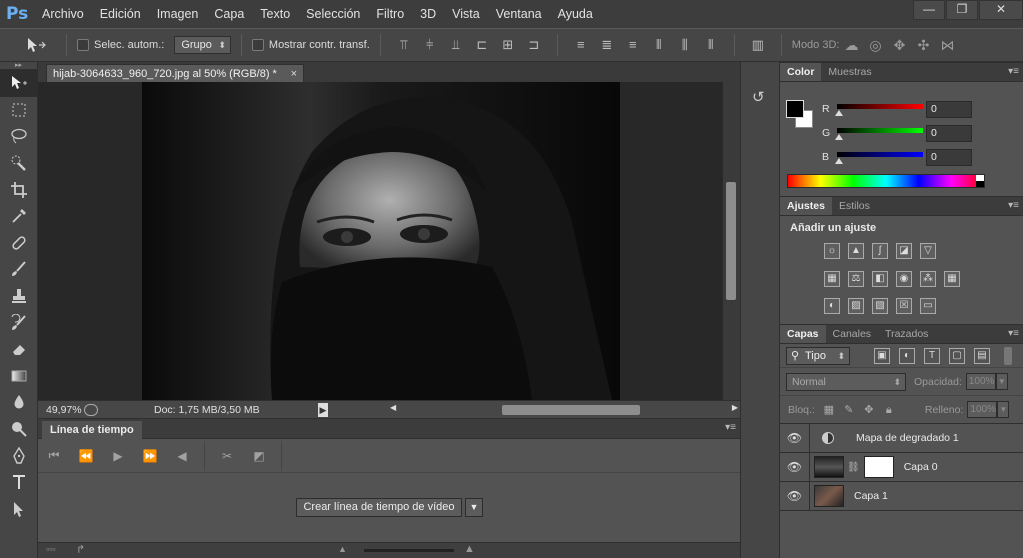 This screenshot has height=558, width=1023. What do you see at coordinates (19, 163) in the screenshot?
I see `quick-selection-tool` at bounding box center [19, 163].